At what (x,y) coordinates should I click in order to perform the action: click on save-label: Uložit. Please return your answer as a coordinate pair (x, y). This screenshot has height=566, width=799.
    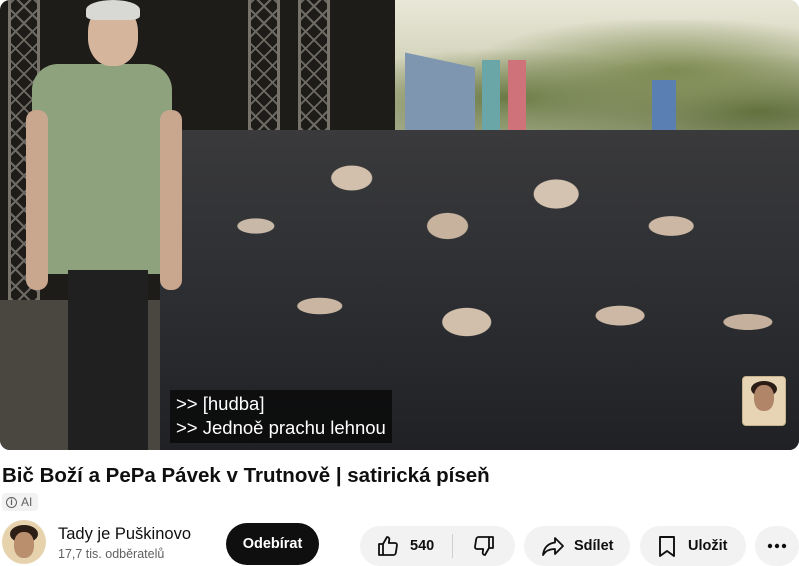
    Looking at the image, I should click on (708, 546).